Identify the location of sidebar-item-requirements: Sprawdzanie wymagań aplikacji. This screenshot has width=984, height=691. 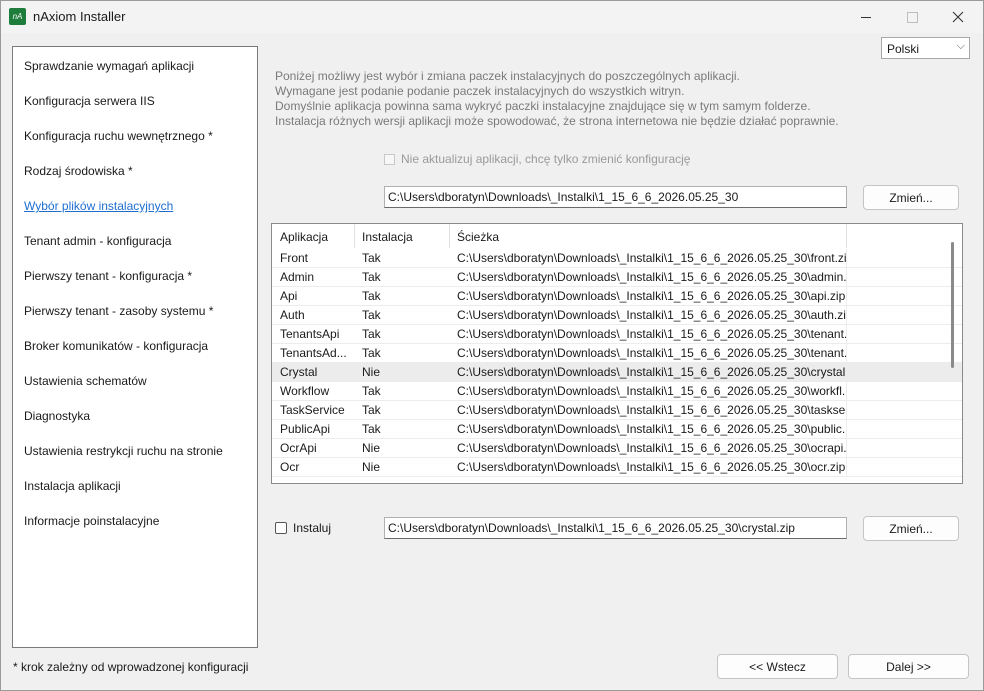
(109, 66).